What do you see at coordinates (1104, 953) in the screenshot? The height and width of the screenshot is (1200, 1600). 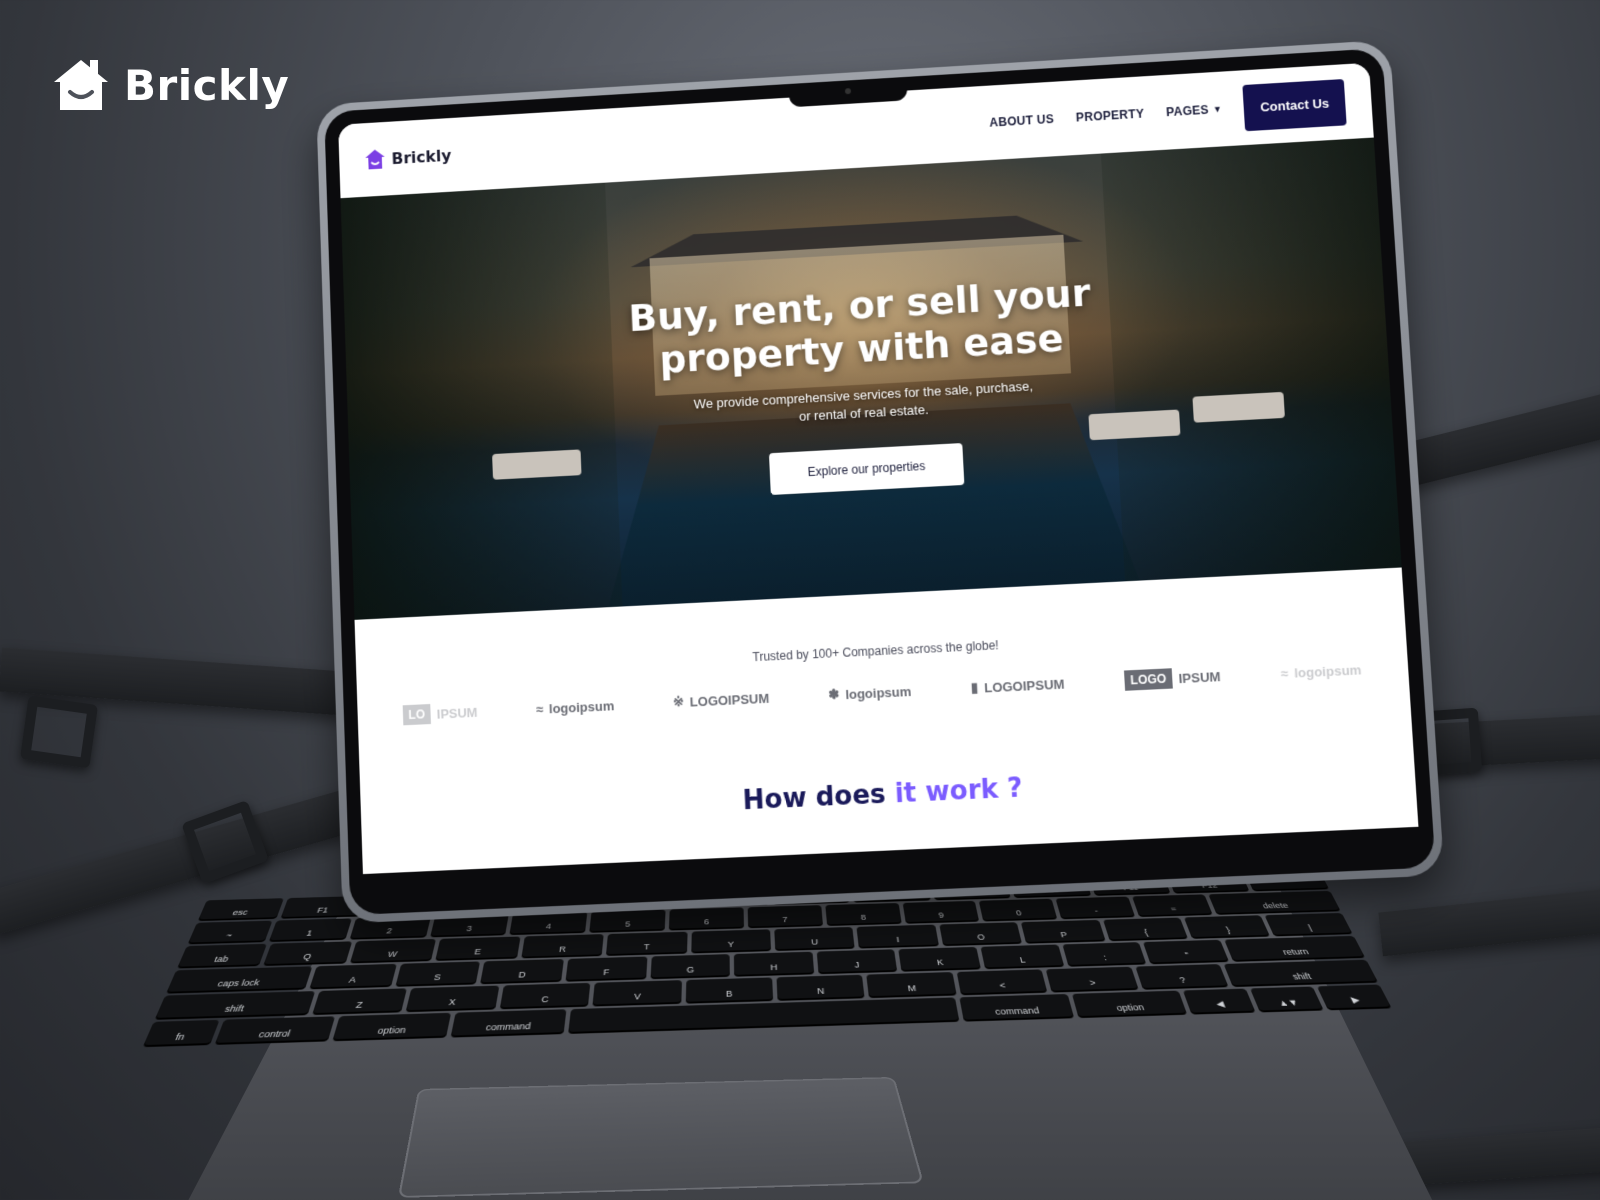 I see `key: :` at bounding box center [1104, 953].